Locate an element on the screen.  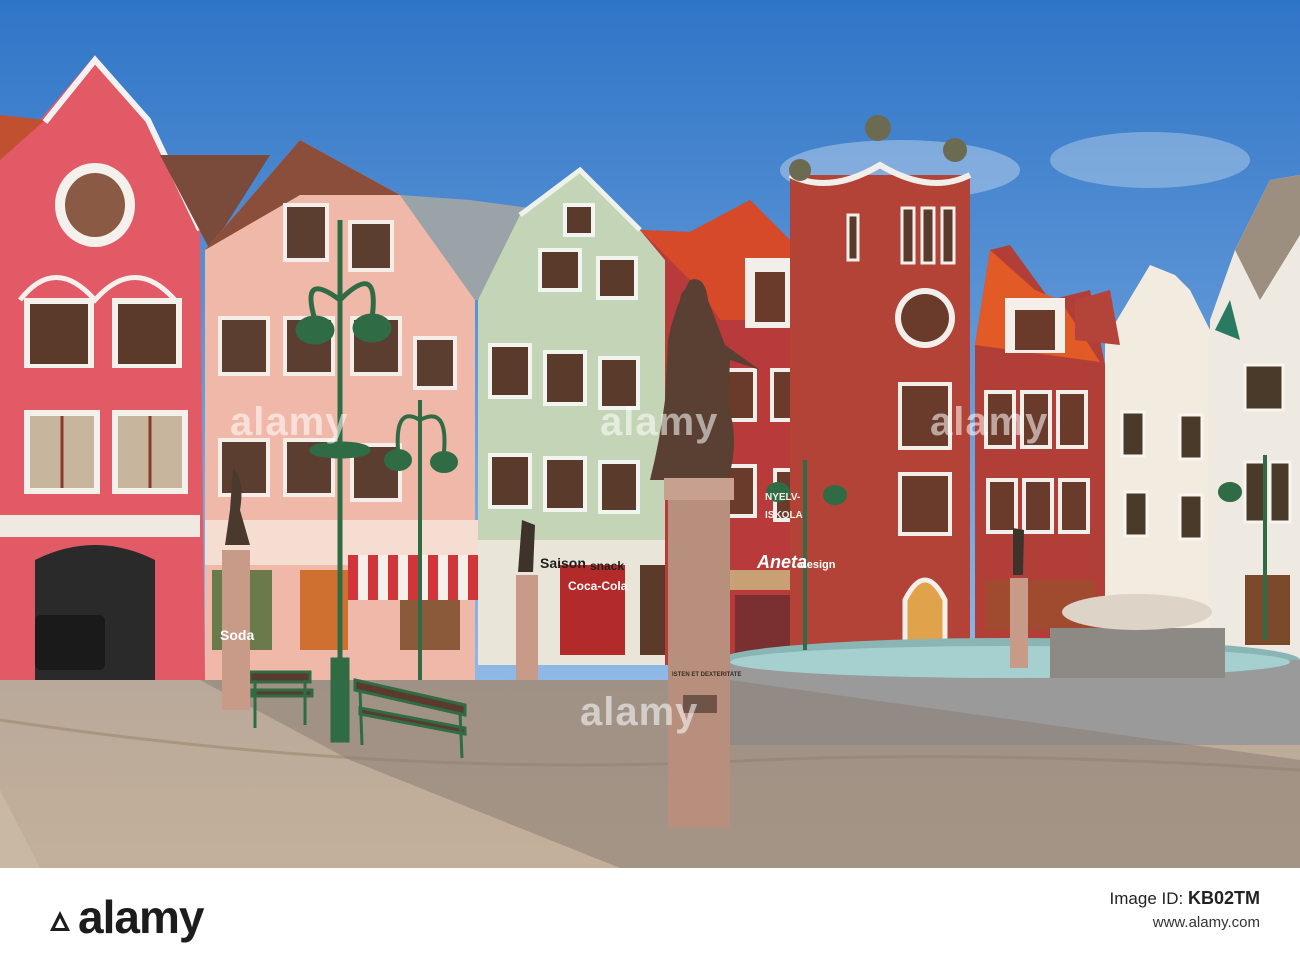
sign-snack: snack is located at coordinates (607, 566).